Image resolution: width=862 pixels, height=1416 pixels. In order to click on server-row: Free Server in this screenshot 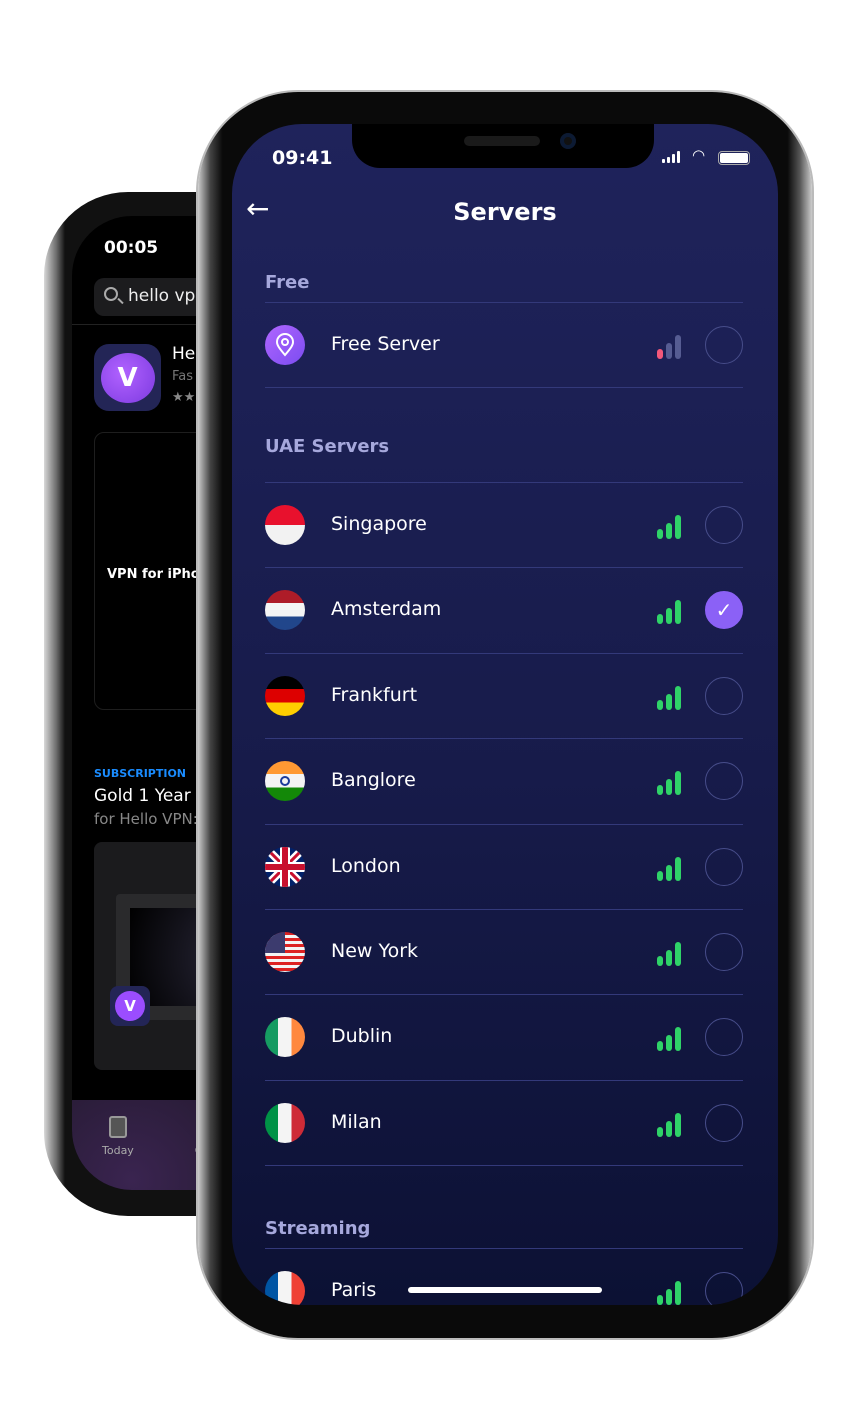, I will do `click(504, 345)`.